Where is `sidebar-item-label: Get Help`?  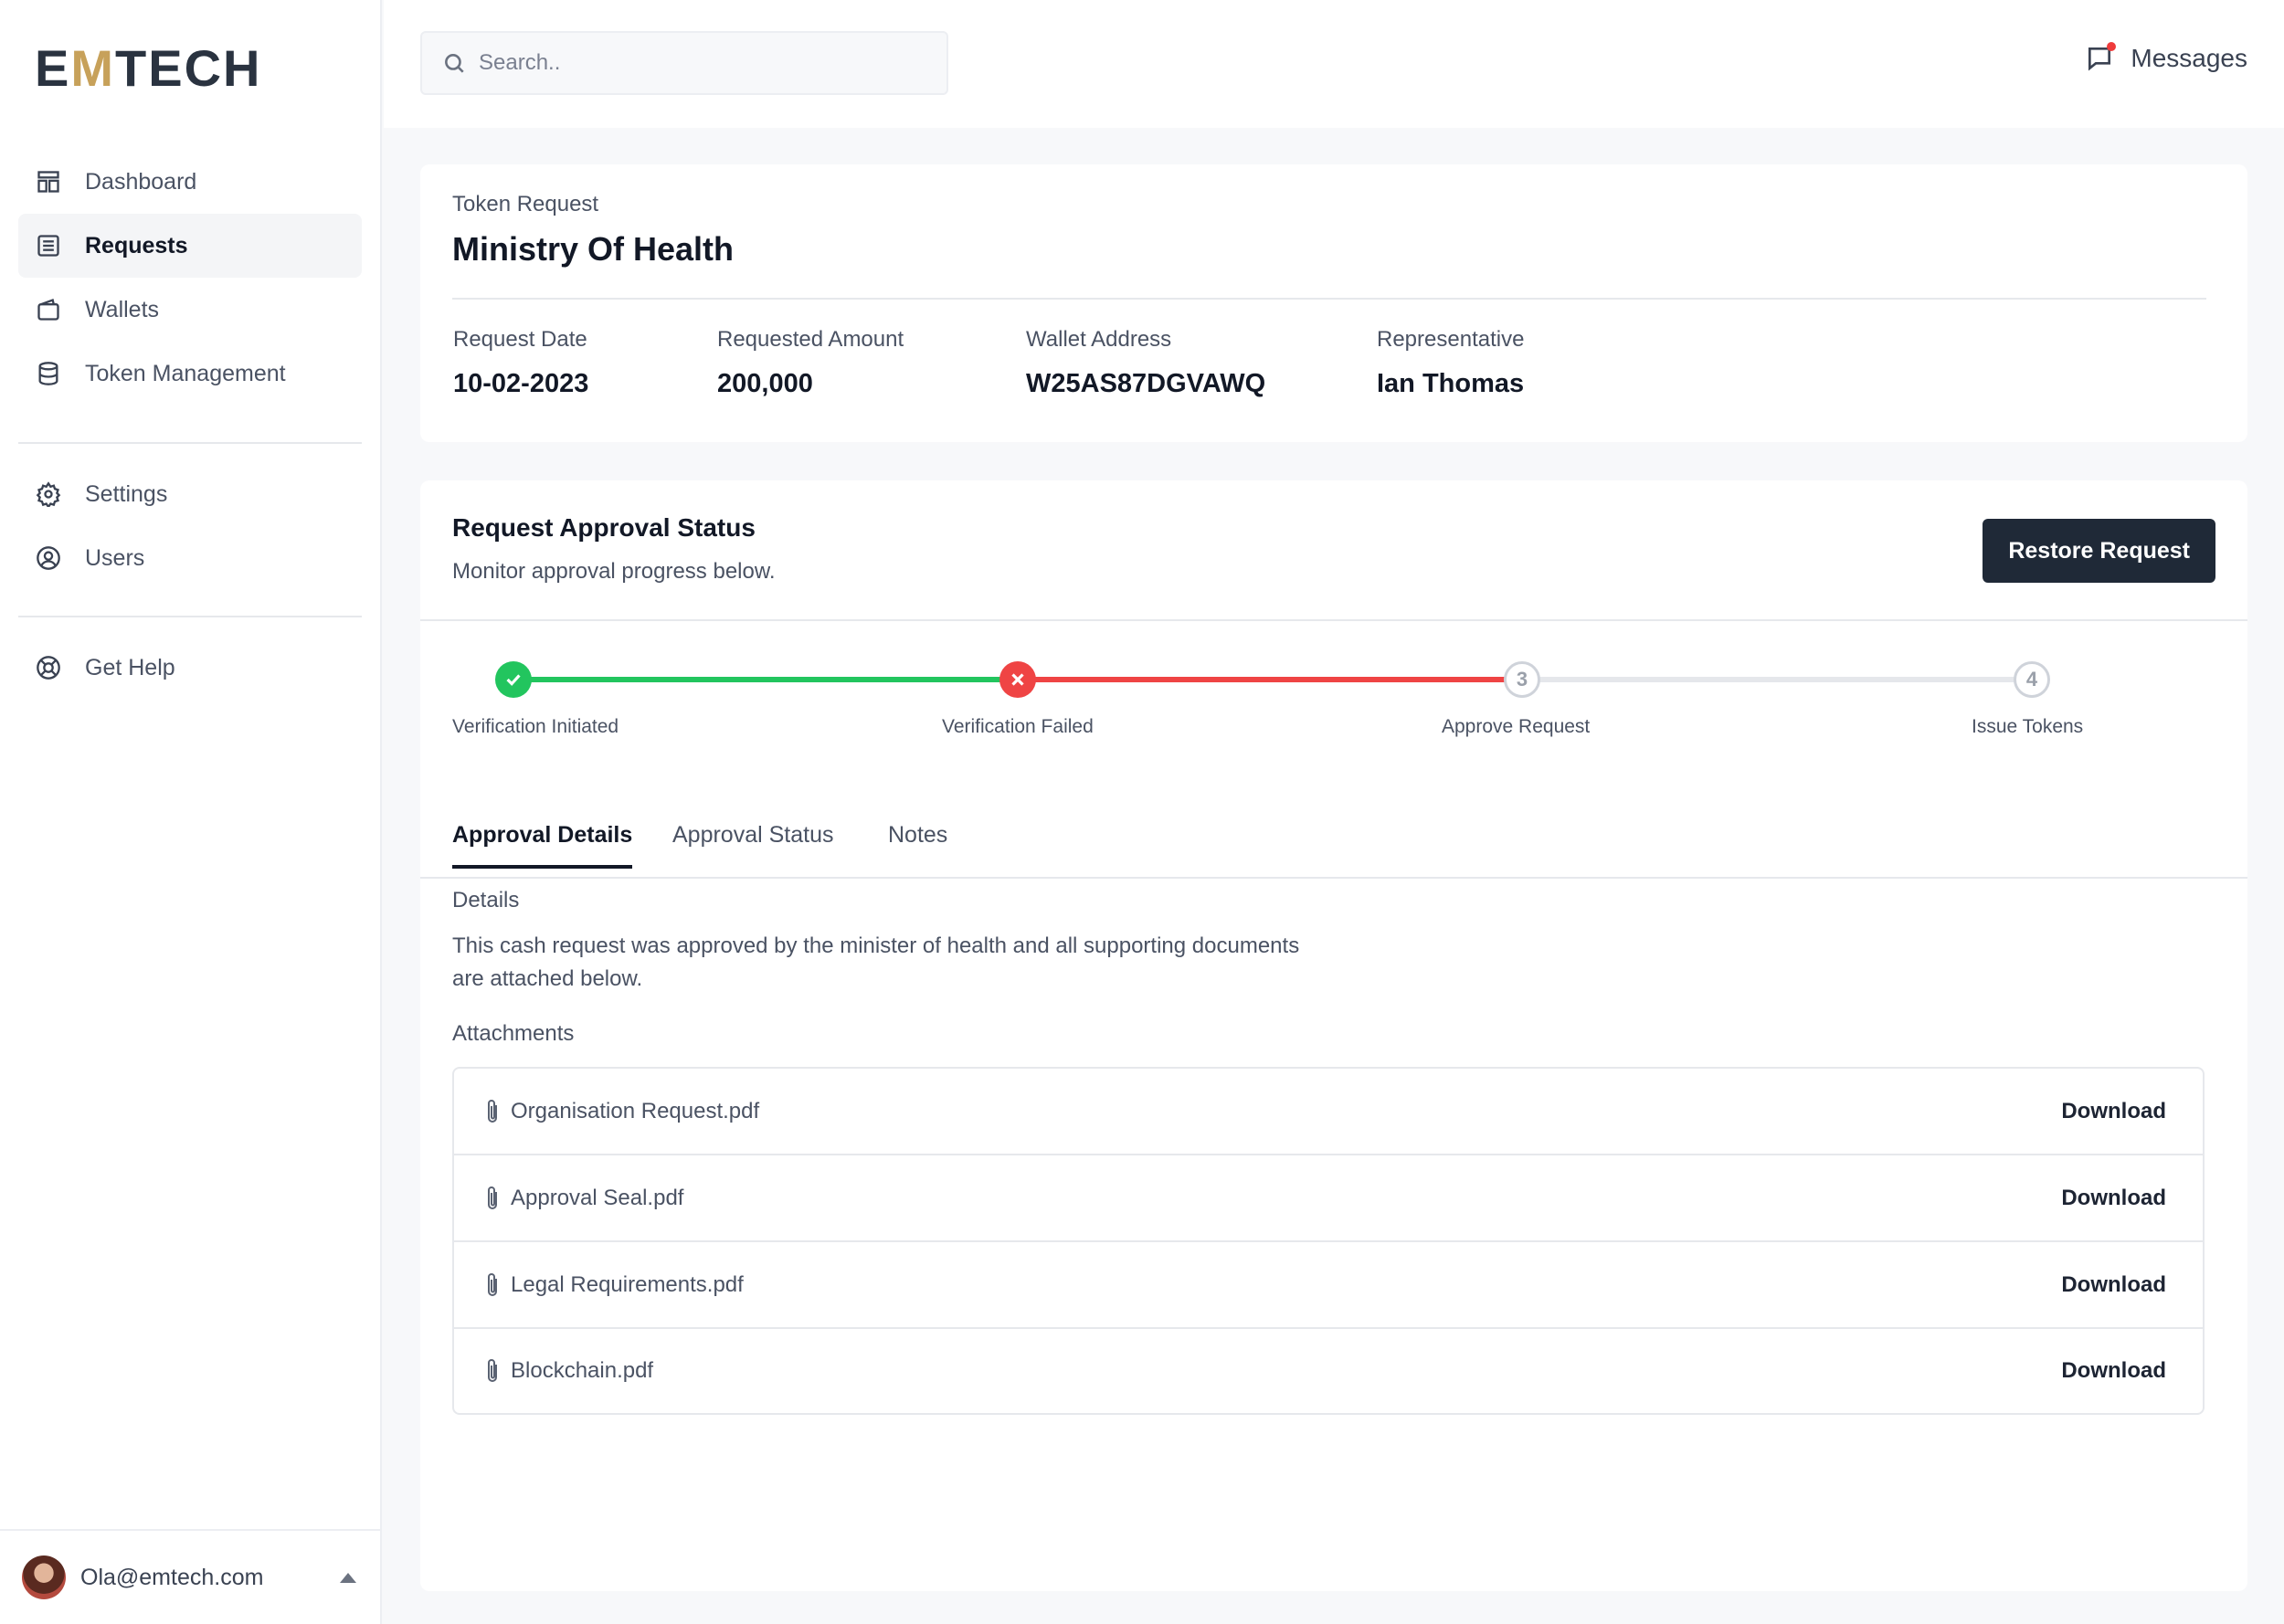
sidebar-item-label: Get Help is located at coordinates (130, 667).